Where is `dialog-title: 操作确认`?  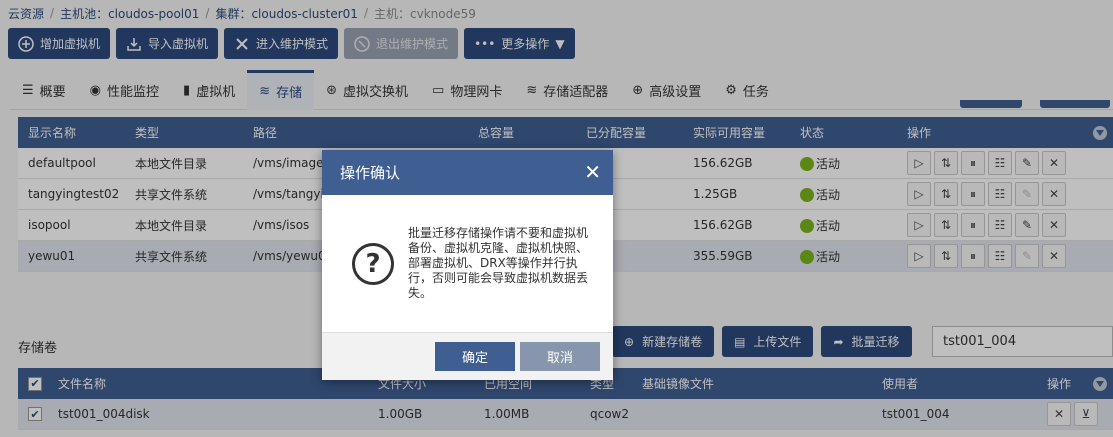 dialog-title: 操作确认 is located at coordinates (370, 173).